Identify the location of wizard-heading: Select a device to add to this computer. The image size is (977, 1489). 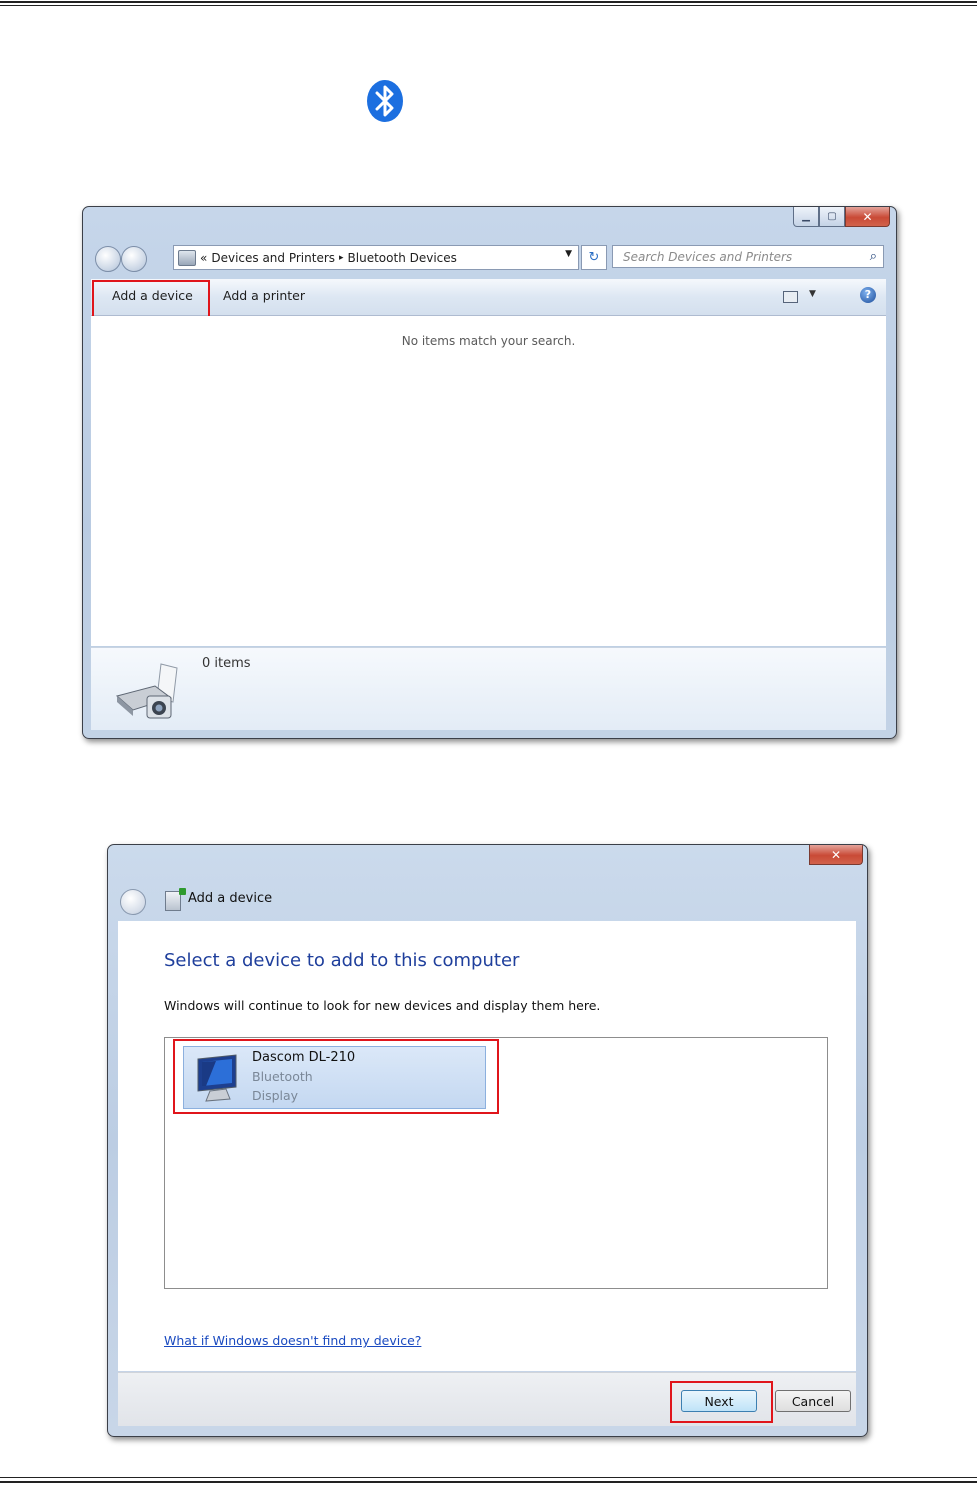
(342, 960).